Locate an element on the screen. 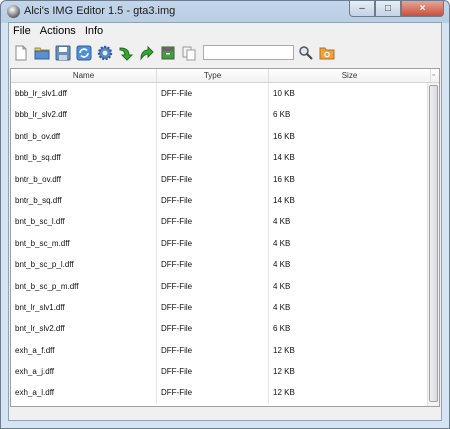  copy-icon is located at coordinates (188, 53).